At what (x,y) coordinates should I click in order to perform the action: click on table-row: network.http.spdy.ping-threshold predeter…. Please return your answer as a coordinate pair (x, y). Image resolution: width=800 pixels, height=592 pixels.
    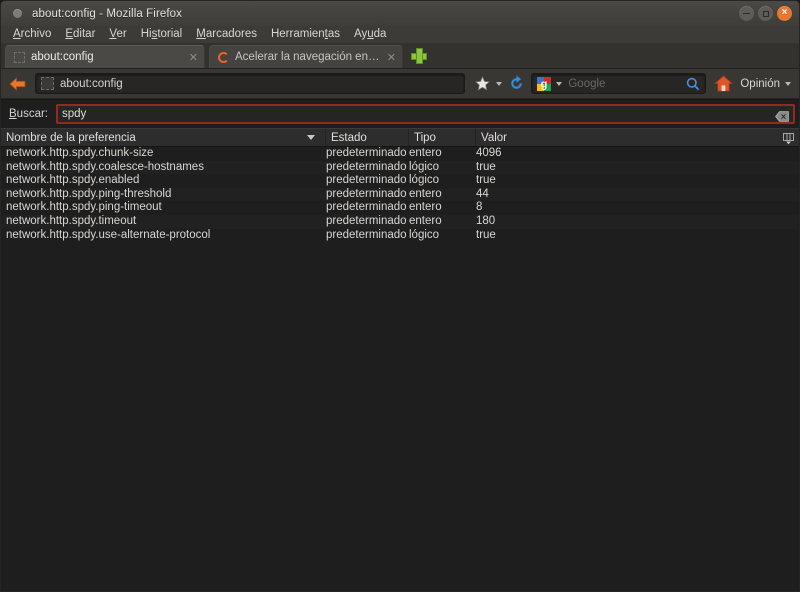
    Looking at the image, I should click on (400, 194).